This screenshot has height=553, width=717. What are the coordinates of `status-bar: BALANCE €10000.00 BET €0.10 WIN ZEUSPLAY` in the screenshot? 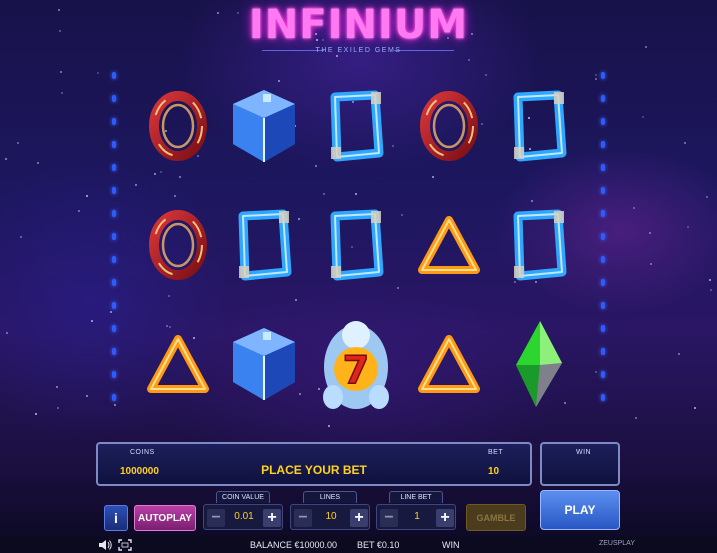 It's located at (358, 545).